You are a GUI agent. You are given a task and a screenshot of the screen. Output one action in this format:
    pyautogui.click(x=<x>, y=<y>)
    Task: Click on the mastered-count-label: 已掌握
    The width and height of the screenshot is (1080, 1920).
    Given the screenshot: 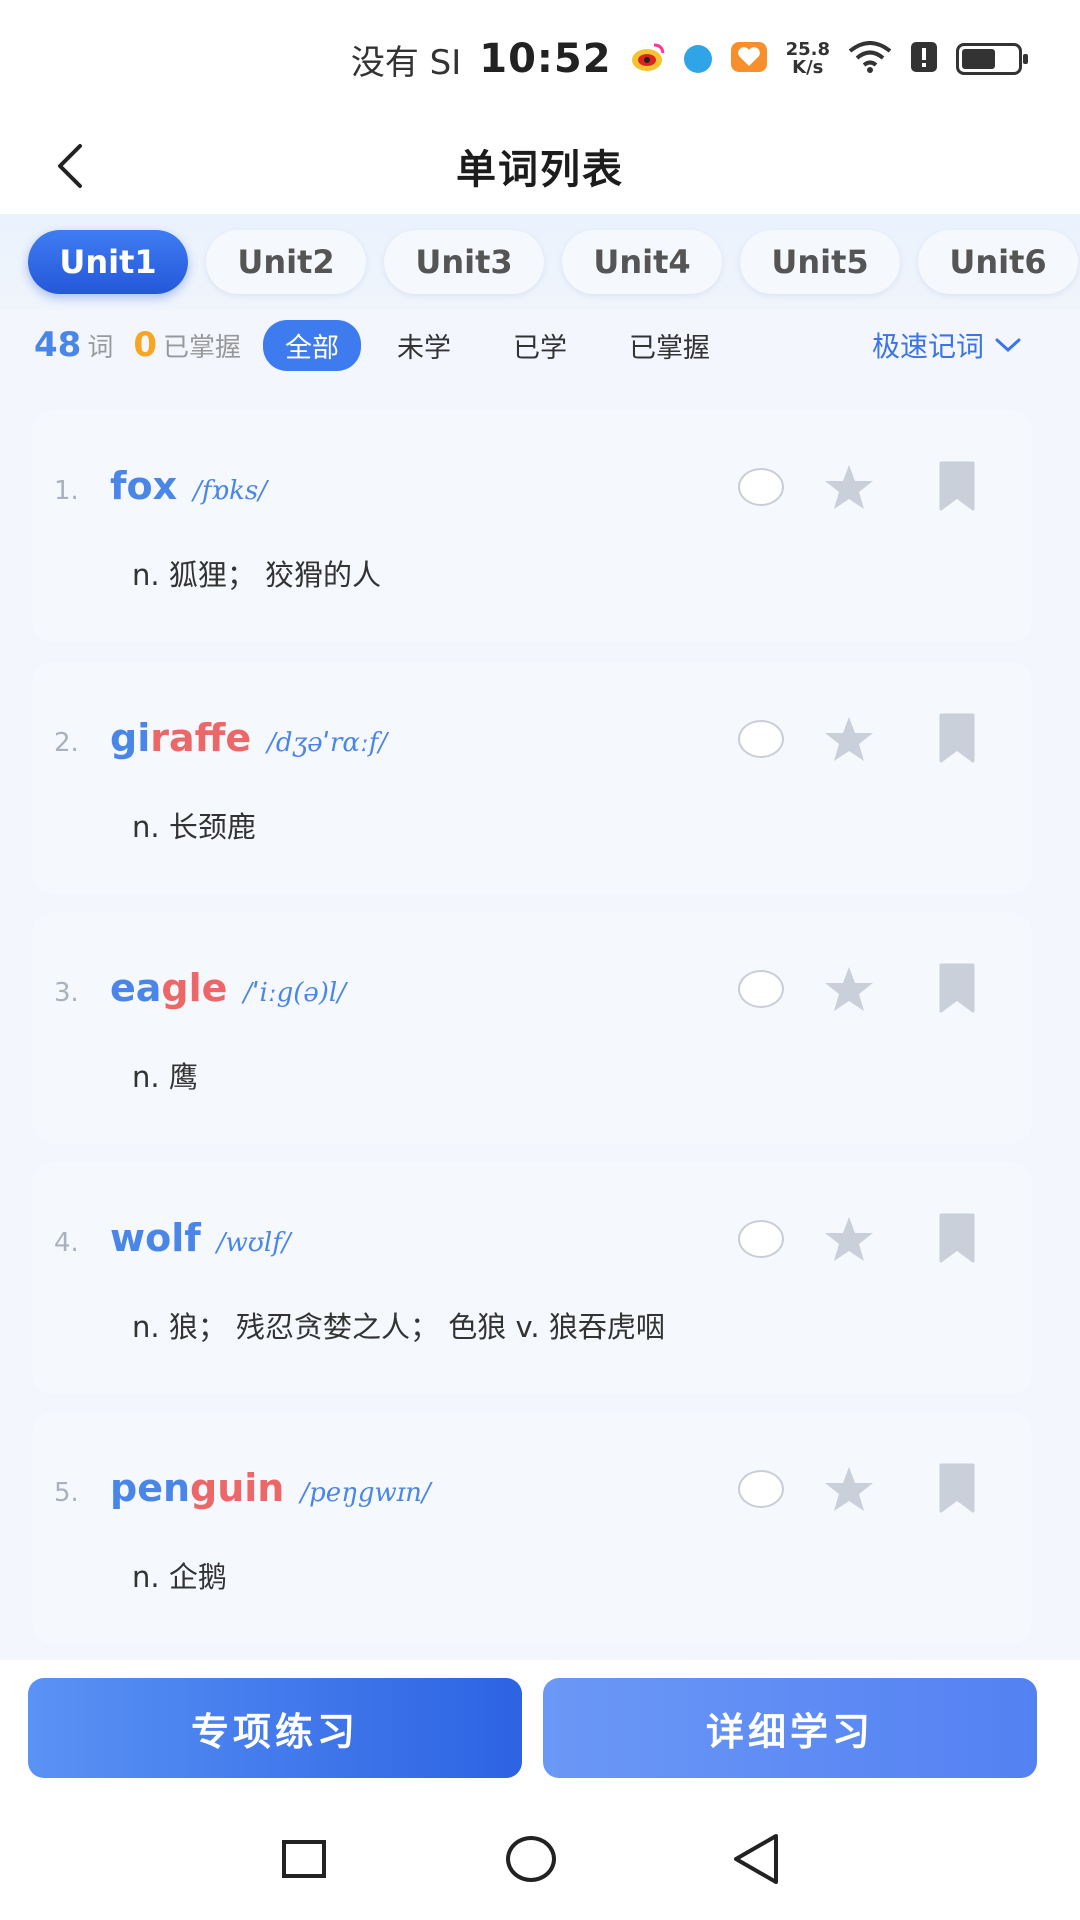 What is the action you would take?
    pyautogui.click(x=202, y=347)
    